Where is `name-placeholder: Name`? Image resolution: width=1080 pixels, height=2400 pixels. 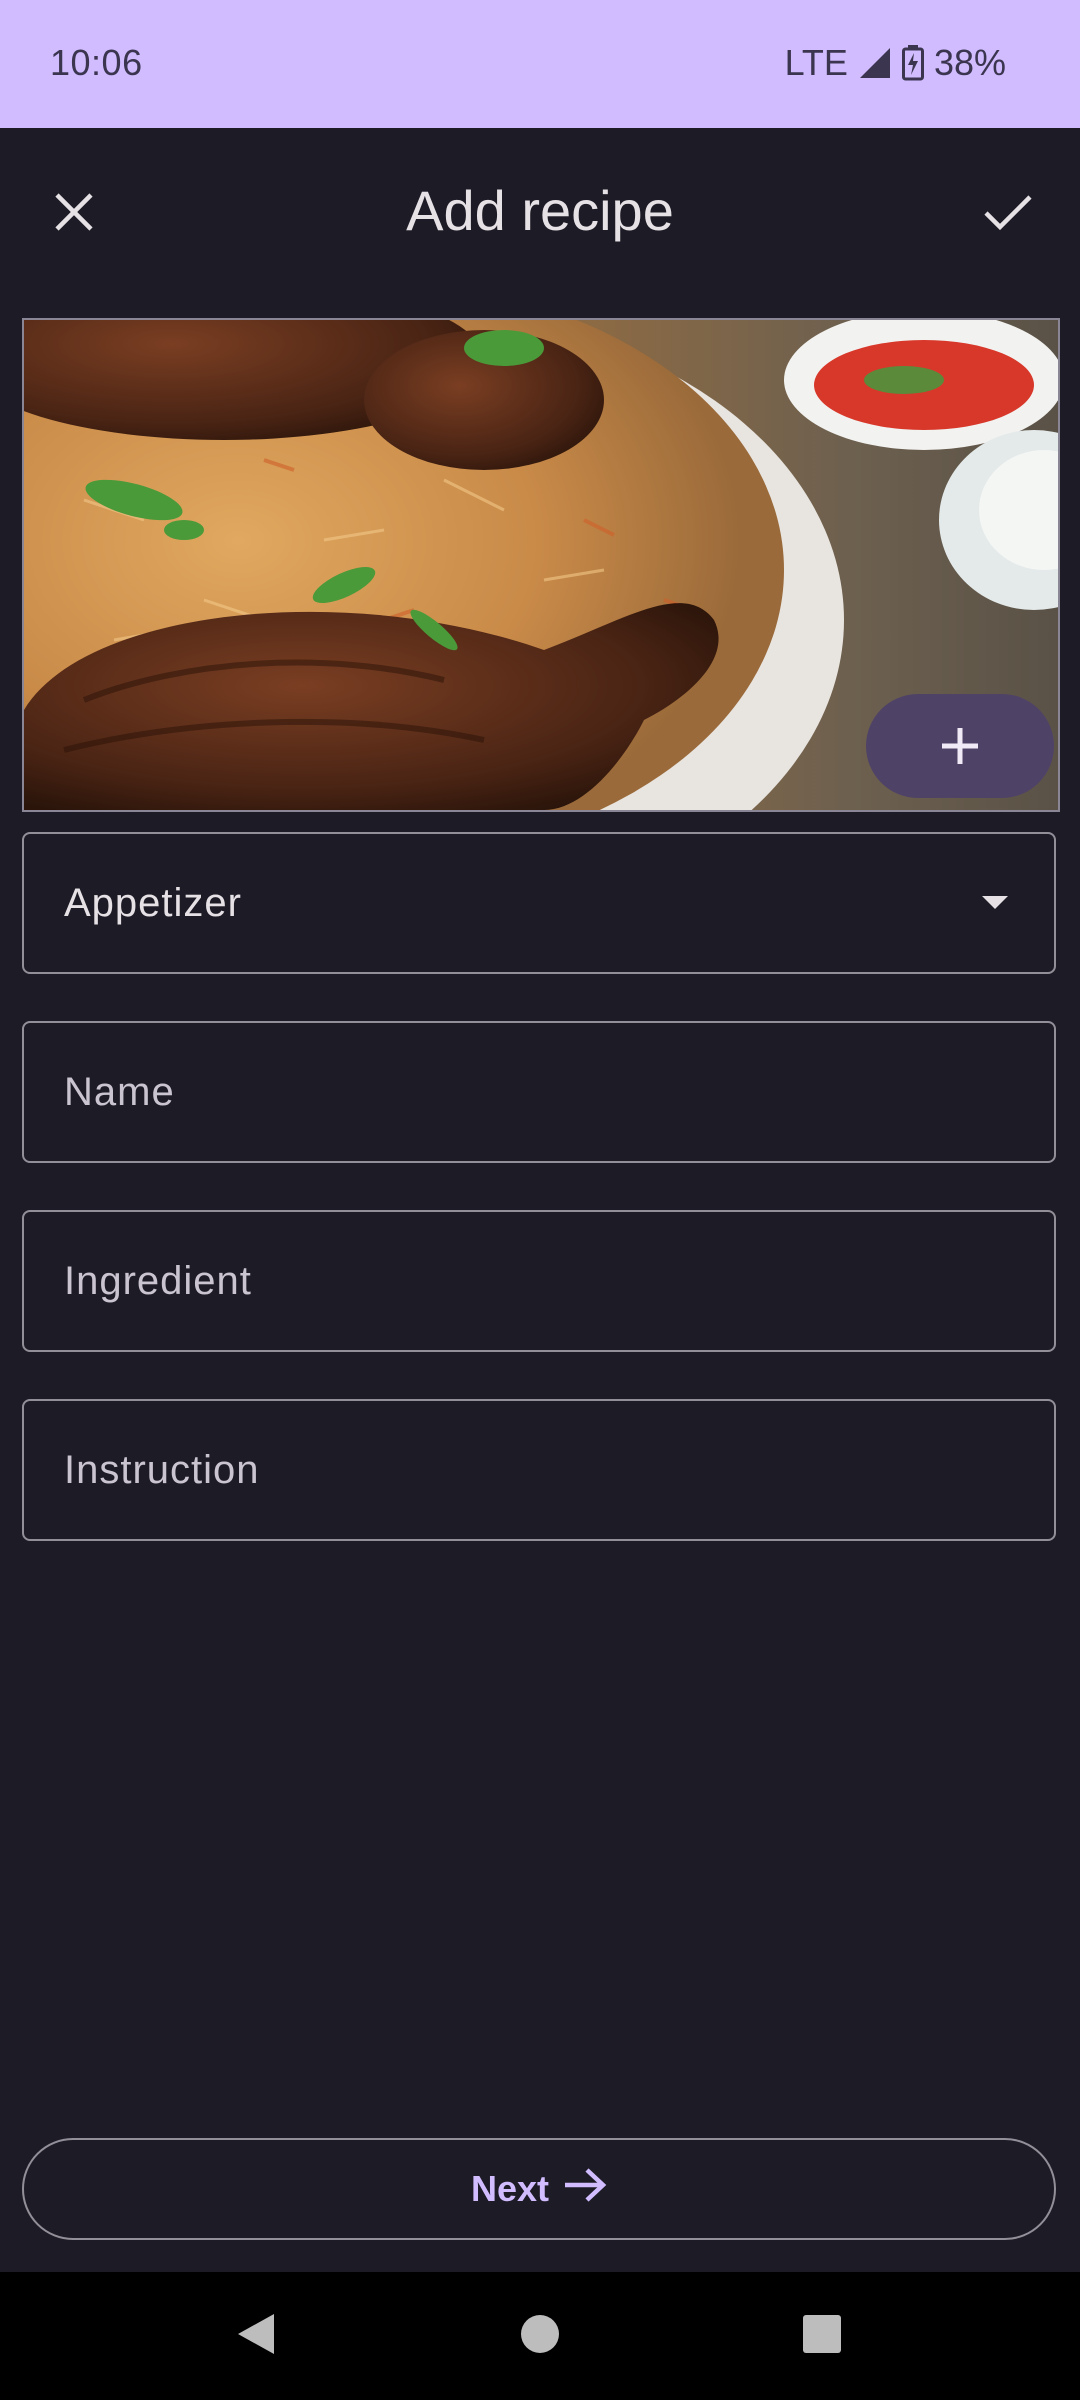 name-placeholder: Name is located at coordinates (119, 1091).